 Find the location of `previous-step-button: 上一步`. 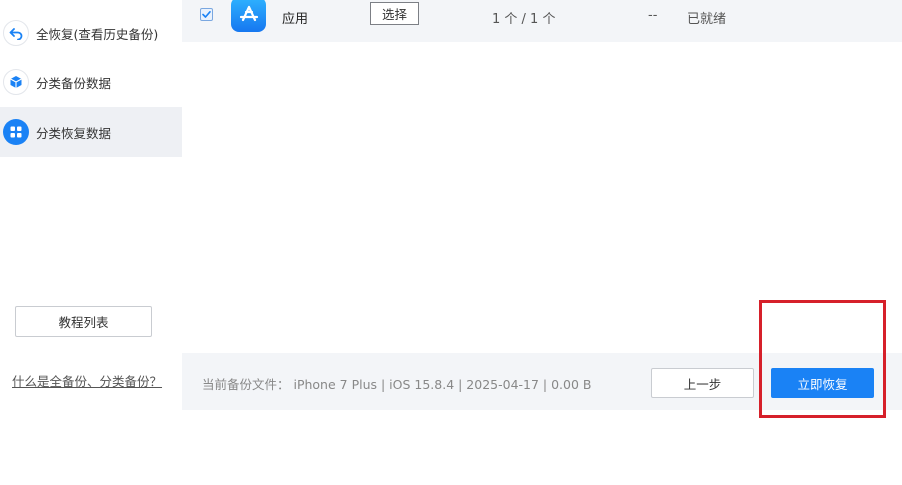

previous-step-button: 上一步 is located at coordinates (702, 383).